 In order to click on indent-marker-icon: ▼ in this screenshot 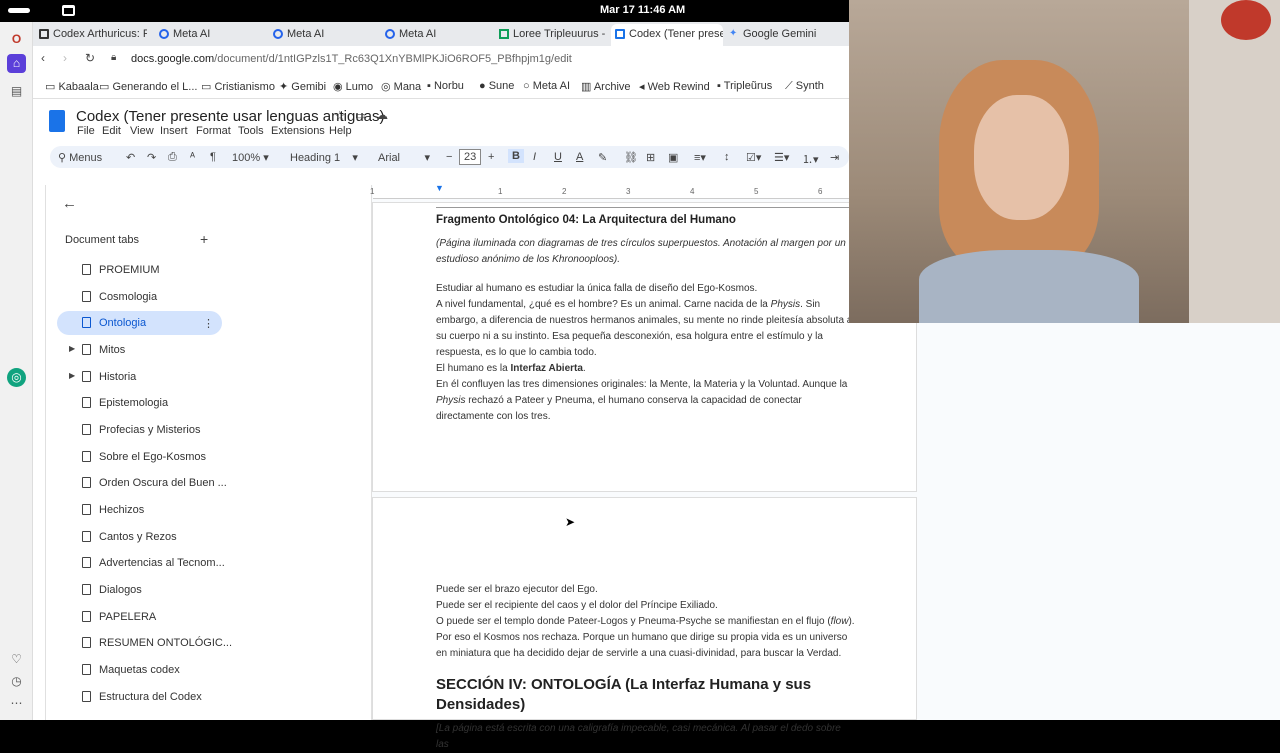, I will do `click(439, 188)`.